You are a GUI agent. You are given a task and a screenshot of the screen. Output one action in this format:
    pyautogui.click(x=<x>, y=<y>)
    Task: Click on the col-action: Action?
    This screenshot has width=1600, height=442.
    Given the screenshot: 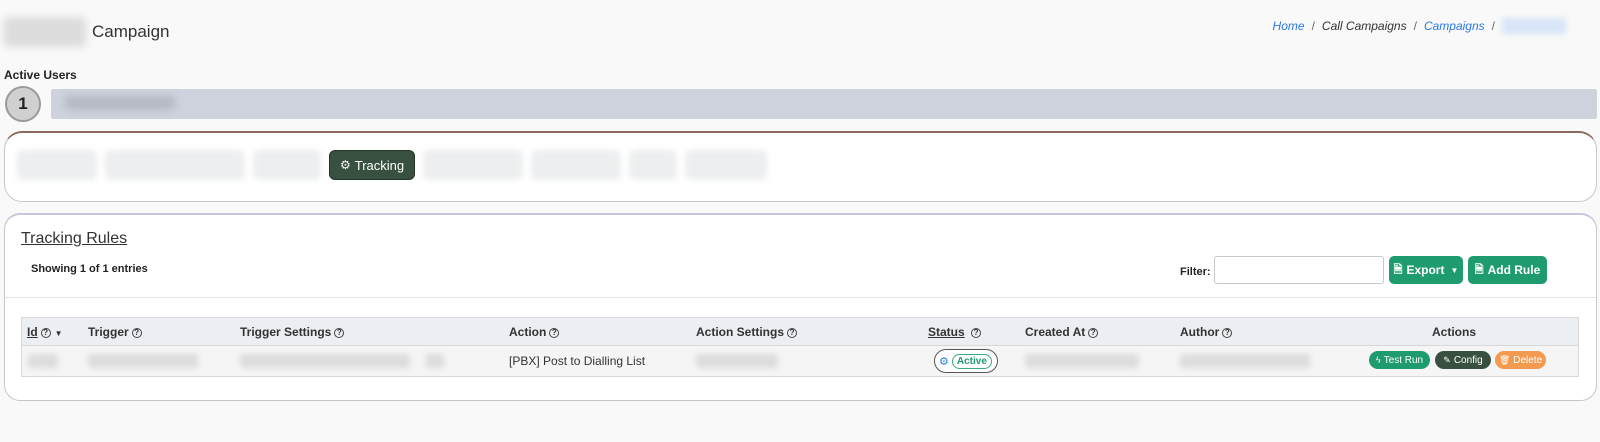 What is the action you would take?
    pyautogui.click(x=534, y=332)
    